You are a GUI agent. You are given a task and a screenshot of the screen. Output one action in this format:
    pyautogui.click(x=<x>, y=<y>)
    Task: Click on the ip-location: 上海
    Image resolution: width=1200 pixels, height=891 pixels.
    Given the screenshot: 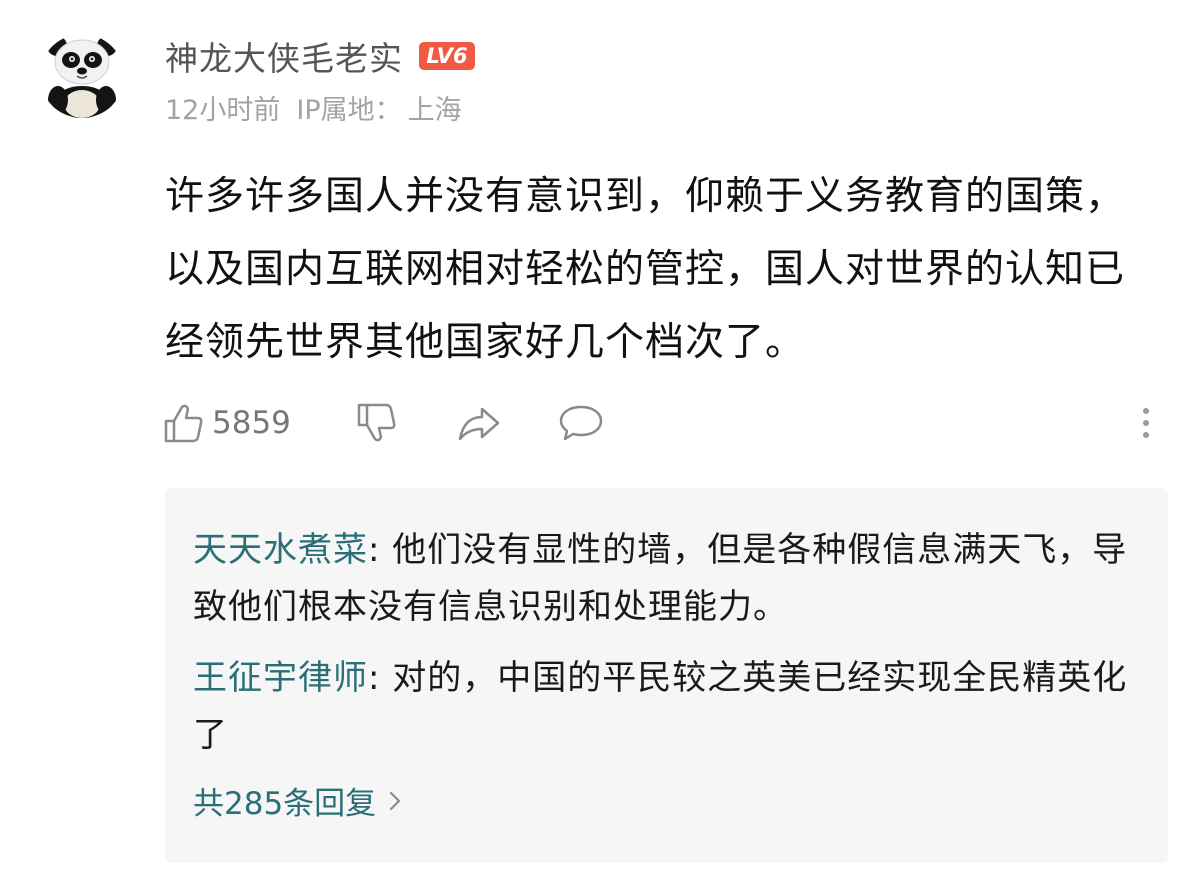 What is the action you would take?
    pyautogui.click(x=434, y=110)
    